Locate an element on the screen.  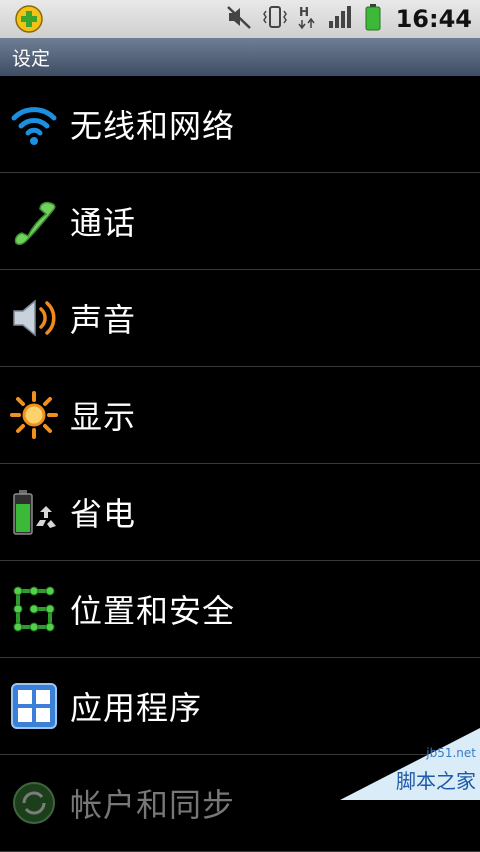
status-bar: H 16:44 is located at coordinates (240, 19).